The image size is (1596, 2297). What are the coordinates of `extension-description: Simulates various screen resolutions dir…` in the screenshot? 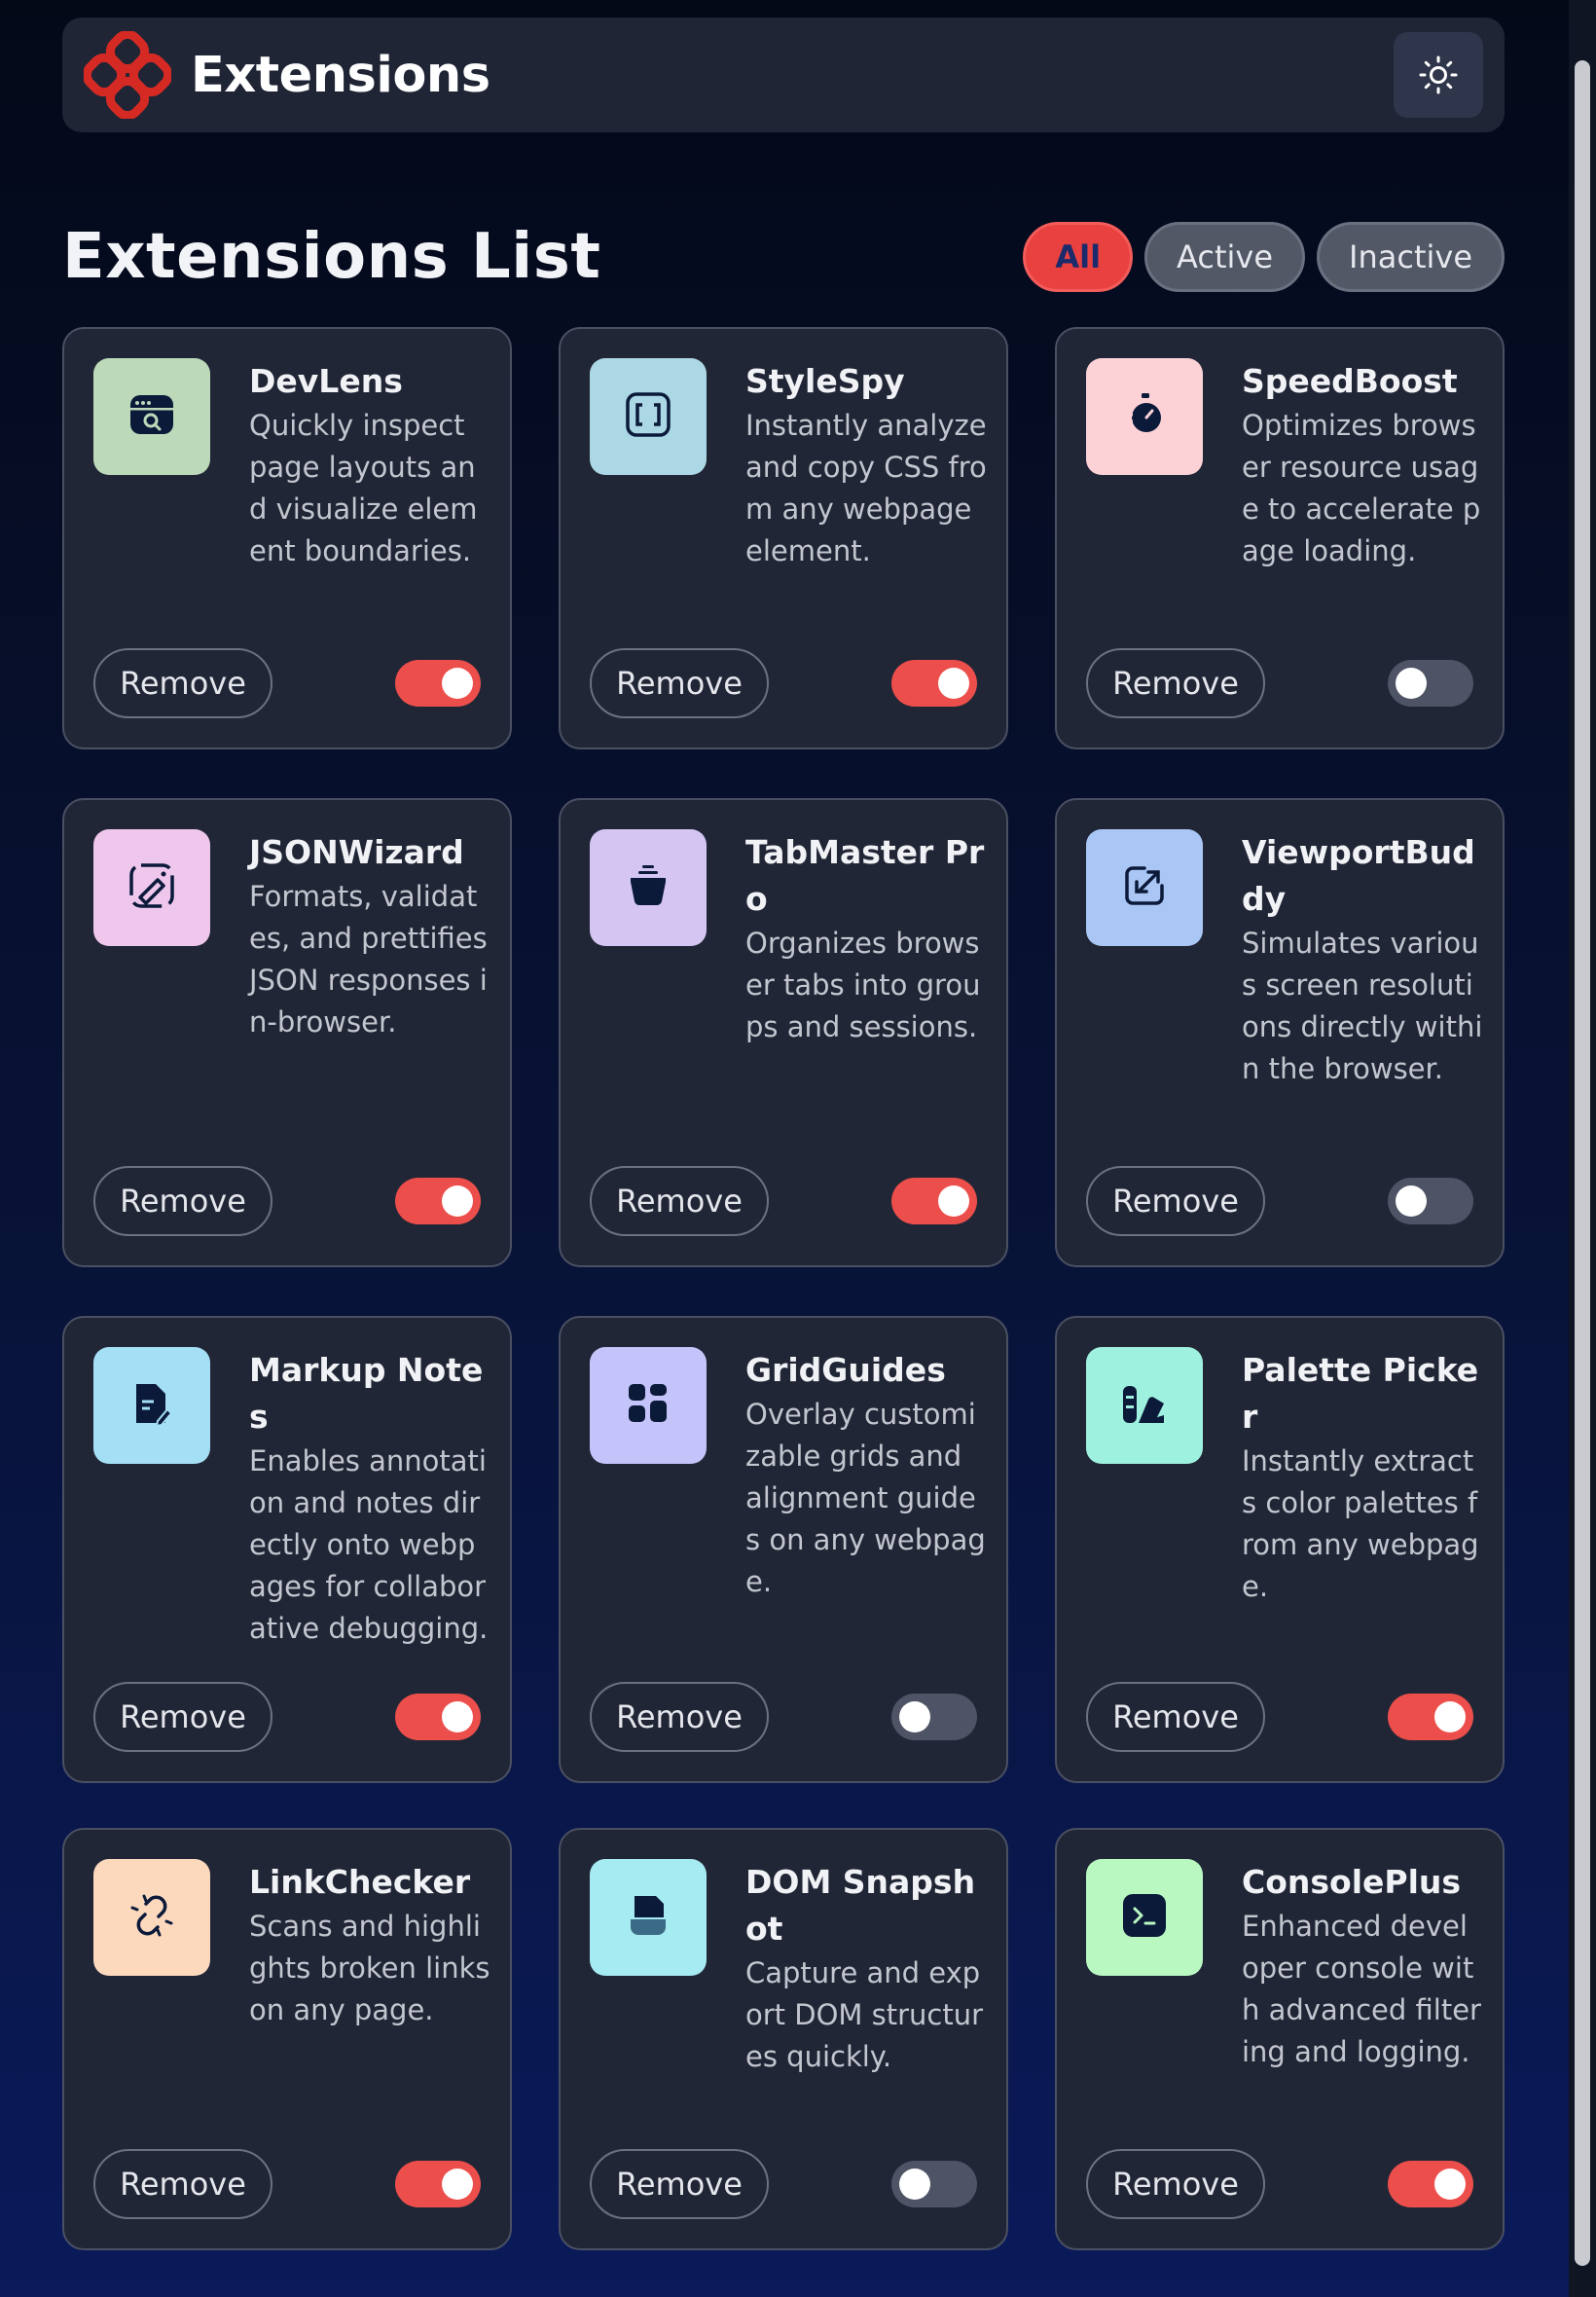 It's located at (1362, 1006).